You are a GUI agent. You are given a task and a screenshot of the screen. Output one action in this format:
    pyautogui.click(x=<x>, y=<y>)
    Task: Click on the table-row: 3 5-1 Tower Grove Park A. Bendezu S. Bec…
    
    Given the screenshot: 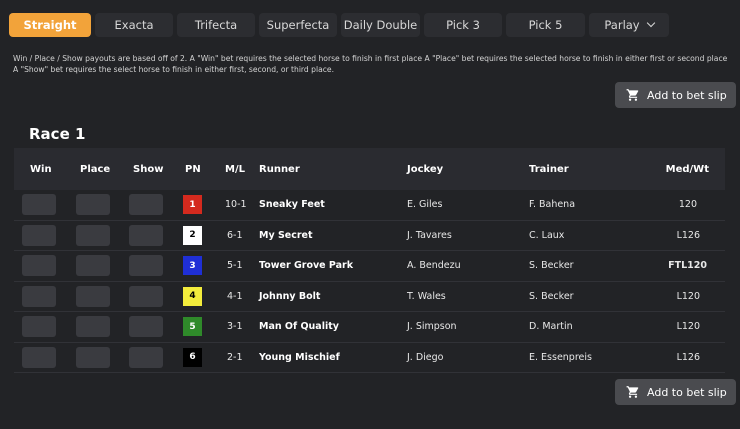 What is the action you would take?
    pyautogui.click(x=369, y=266)
    